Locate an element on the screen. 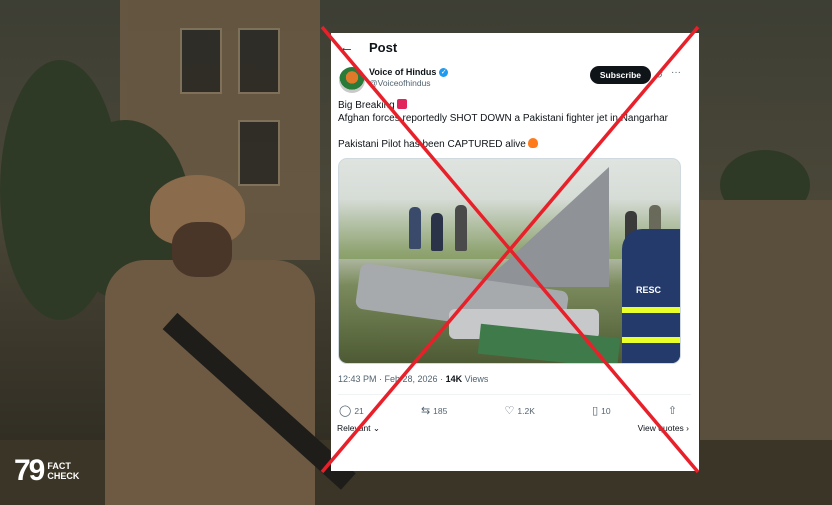  fire-emoji-icon is located at coordinates (532, 143).